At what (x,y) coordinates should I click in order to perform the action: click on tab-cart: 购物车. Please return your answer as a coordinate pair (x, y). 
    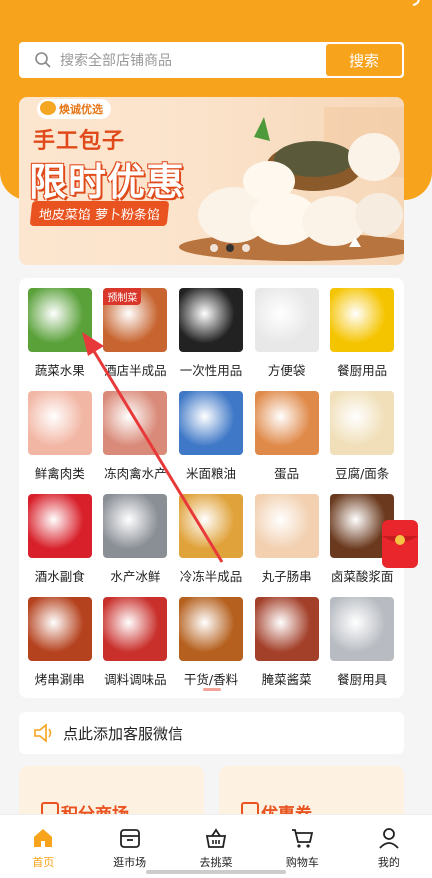
    Looking at the image, I should click on (302, 846).